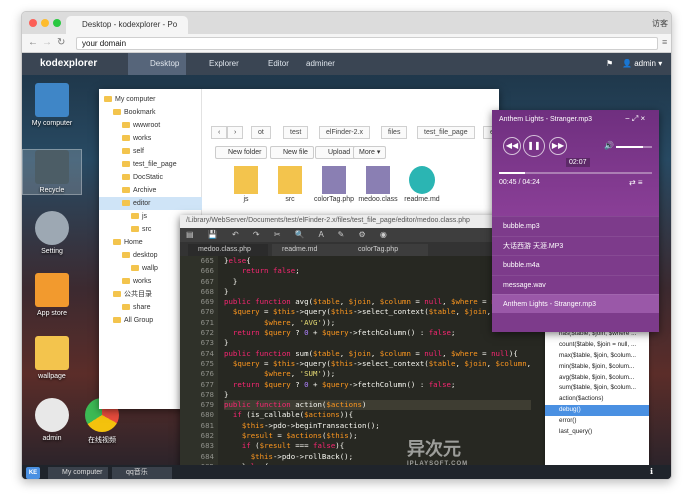 Image resolution: width=692 pixels, height=500 pixels. I want to click on tree-item: Archive, so click(127, 190).